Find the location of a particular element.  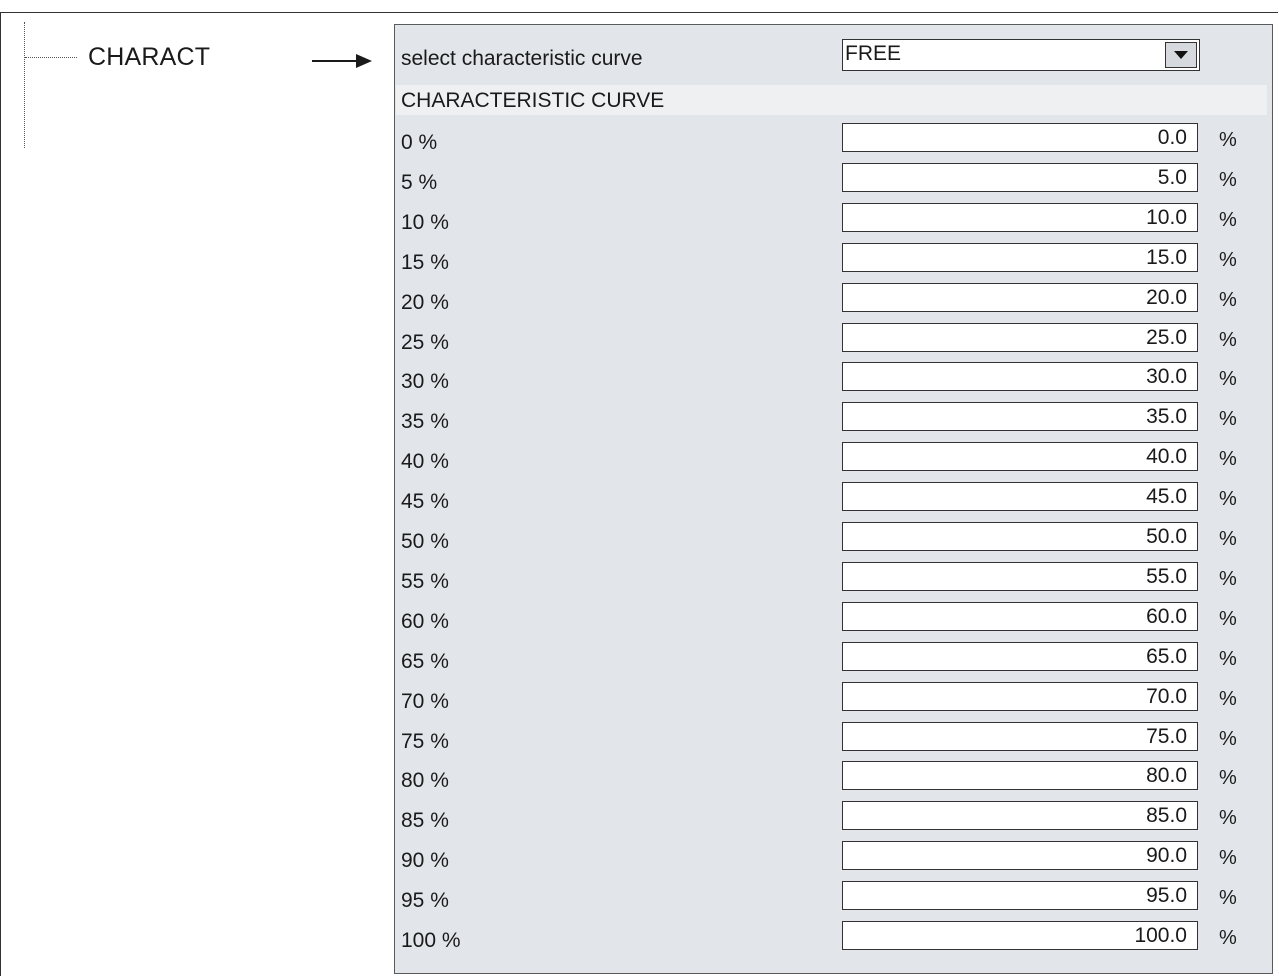

curve-point-label: 80 % is located at coordinates (425, 781).